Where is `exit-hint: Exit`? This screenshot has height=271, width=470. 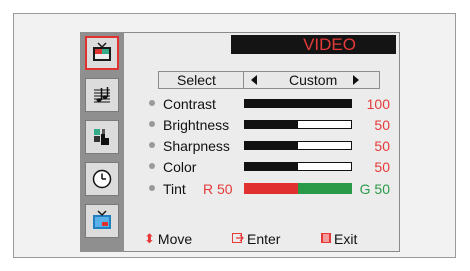 exit-hint: Exit is located at coordinates (339, 239).